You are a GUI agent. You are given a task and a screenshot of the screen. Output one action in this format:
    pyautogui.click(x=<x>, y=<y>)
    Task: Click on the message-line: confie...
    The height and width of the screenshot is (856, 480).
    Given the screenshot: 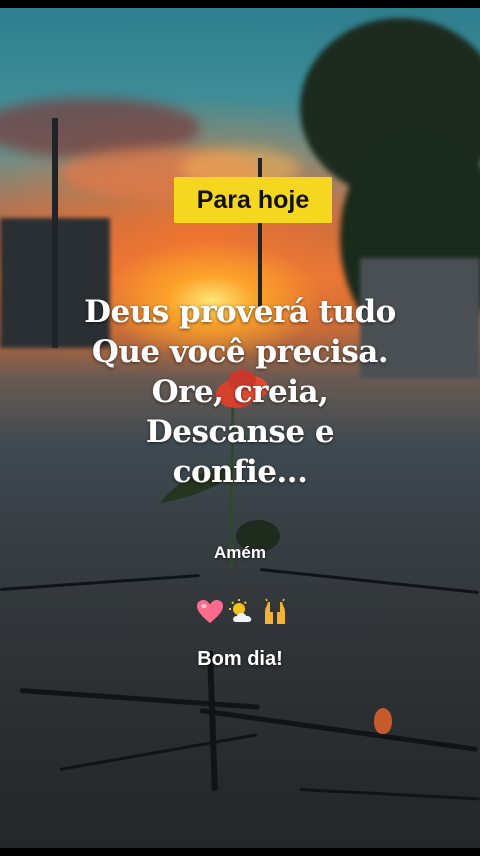 What is the action you would take?
    pyautogui.click(x=240, y=472)
    